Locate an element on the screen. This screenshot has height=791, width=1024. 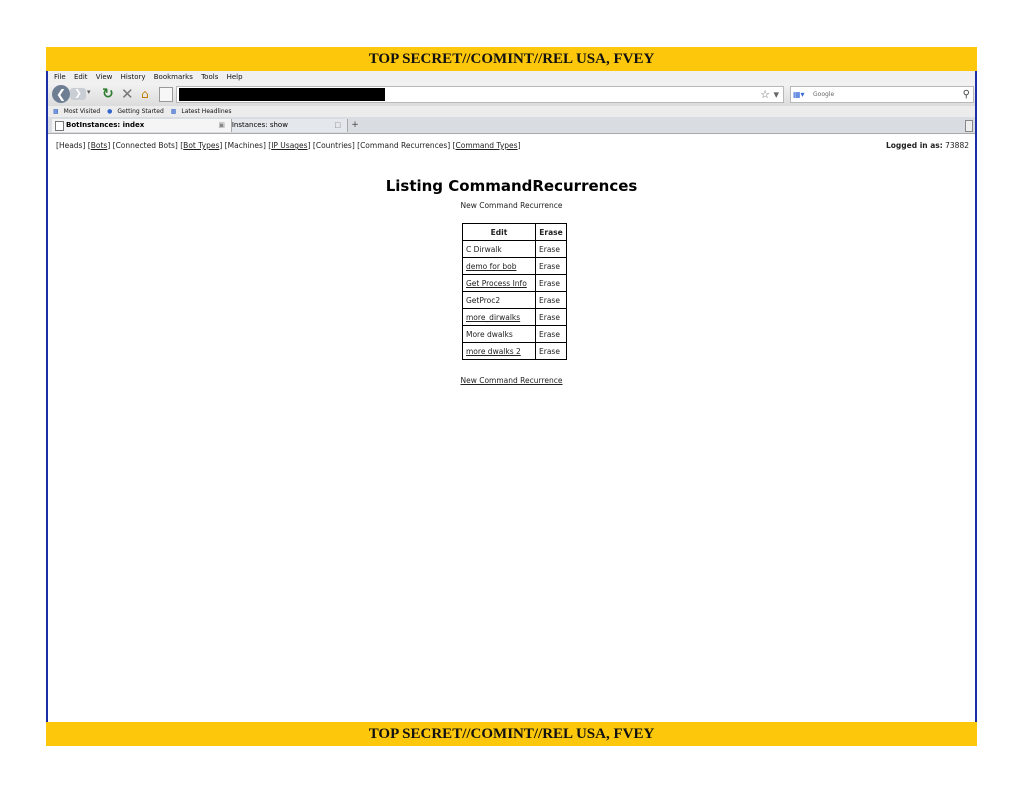
recurrence-name-link: C Dirwalk is located at coordinates (499, 249).